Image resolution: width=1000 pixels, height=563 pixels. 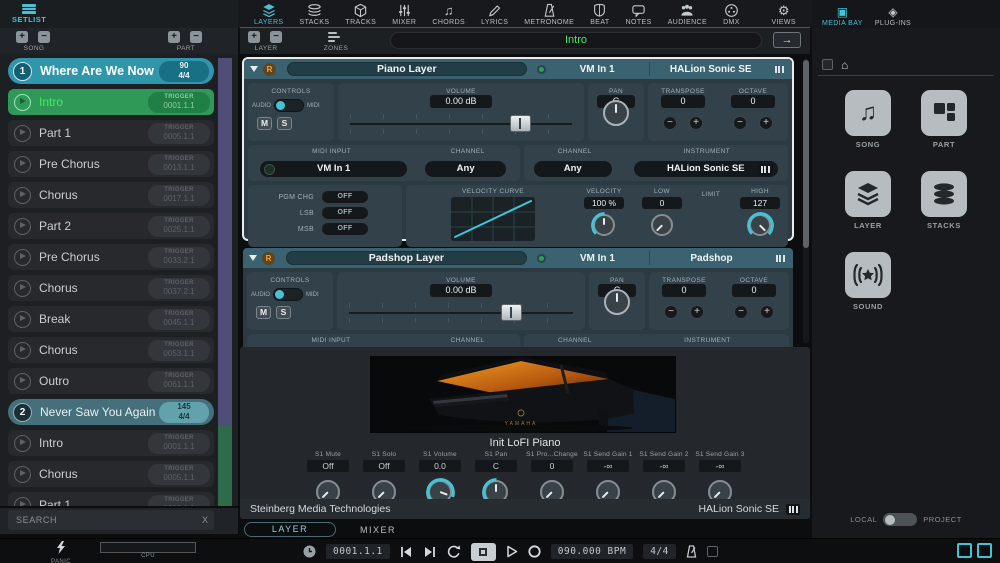 What do you see at coordinates (893, 17) in the screenshot?
I see `tab-plug-ins: ◈ PLUG-INS` at bounding box center [893, 17].